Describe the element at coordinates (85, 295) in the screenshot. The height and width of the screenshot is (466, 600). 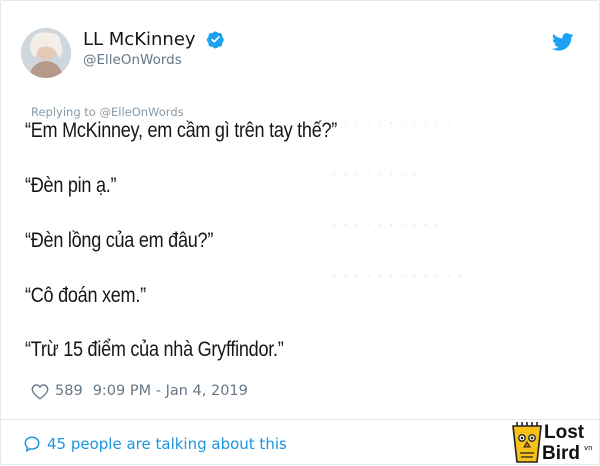
I see `tweet-text-line: “Cô đoán xem.”` at that location.